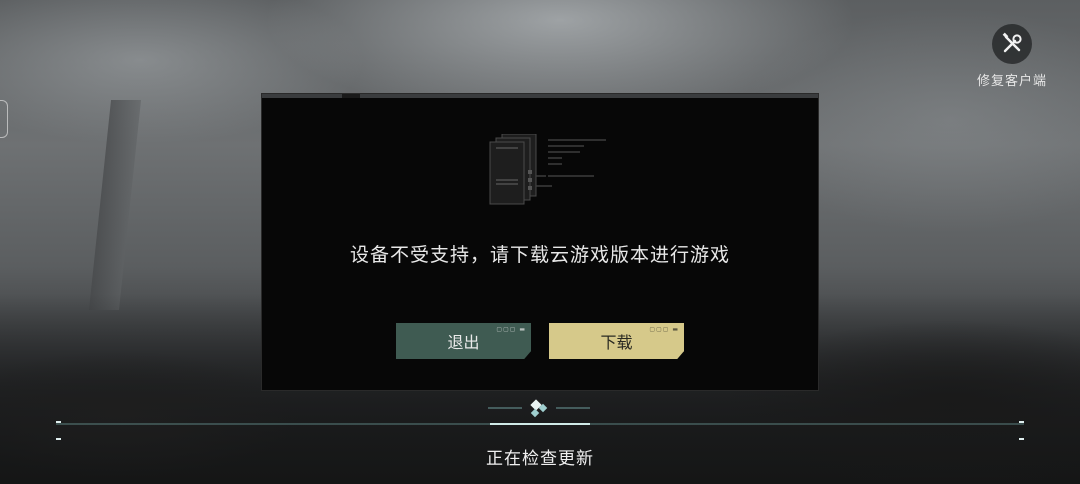  I want to click on loading-progress-bar, so click(540, 419).